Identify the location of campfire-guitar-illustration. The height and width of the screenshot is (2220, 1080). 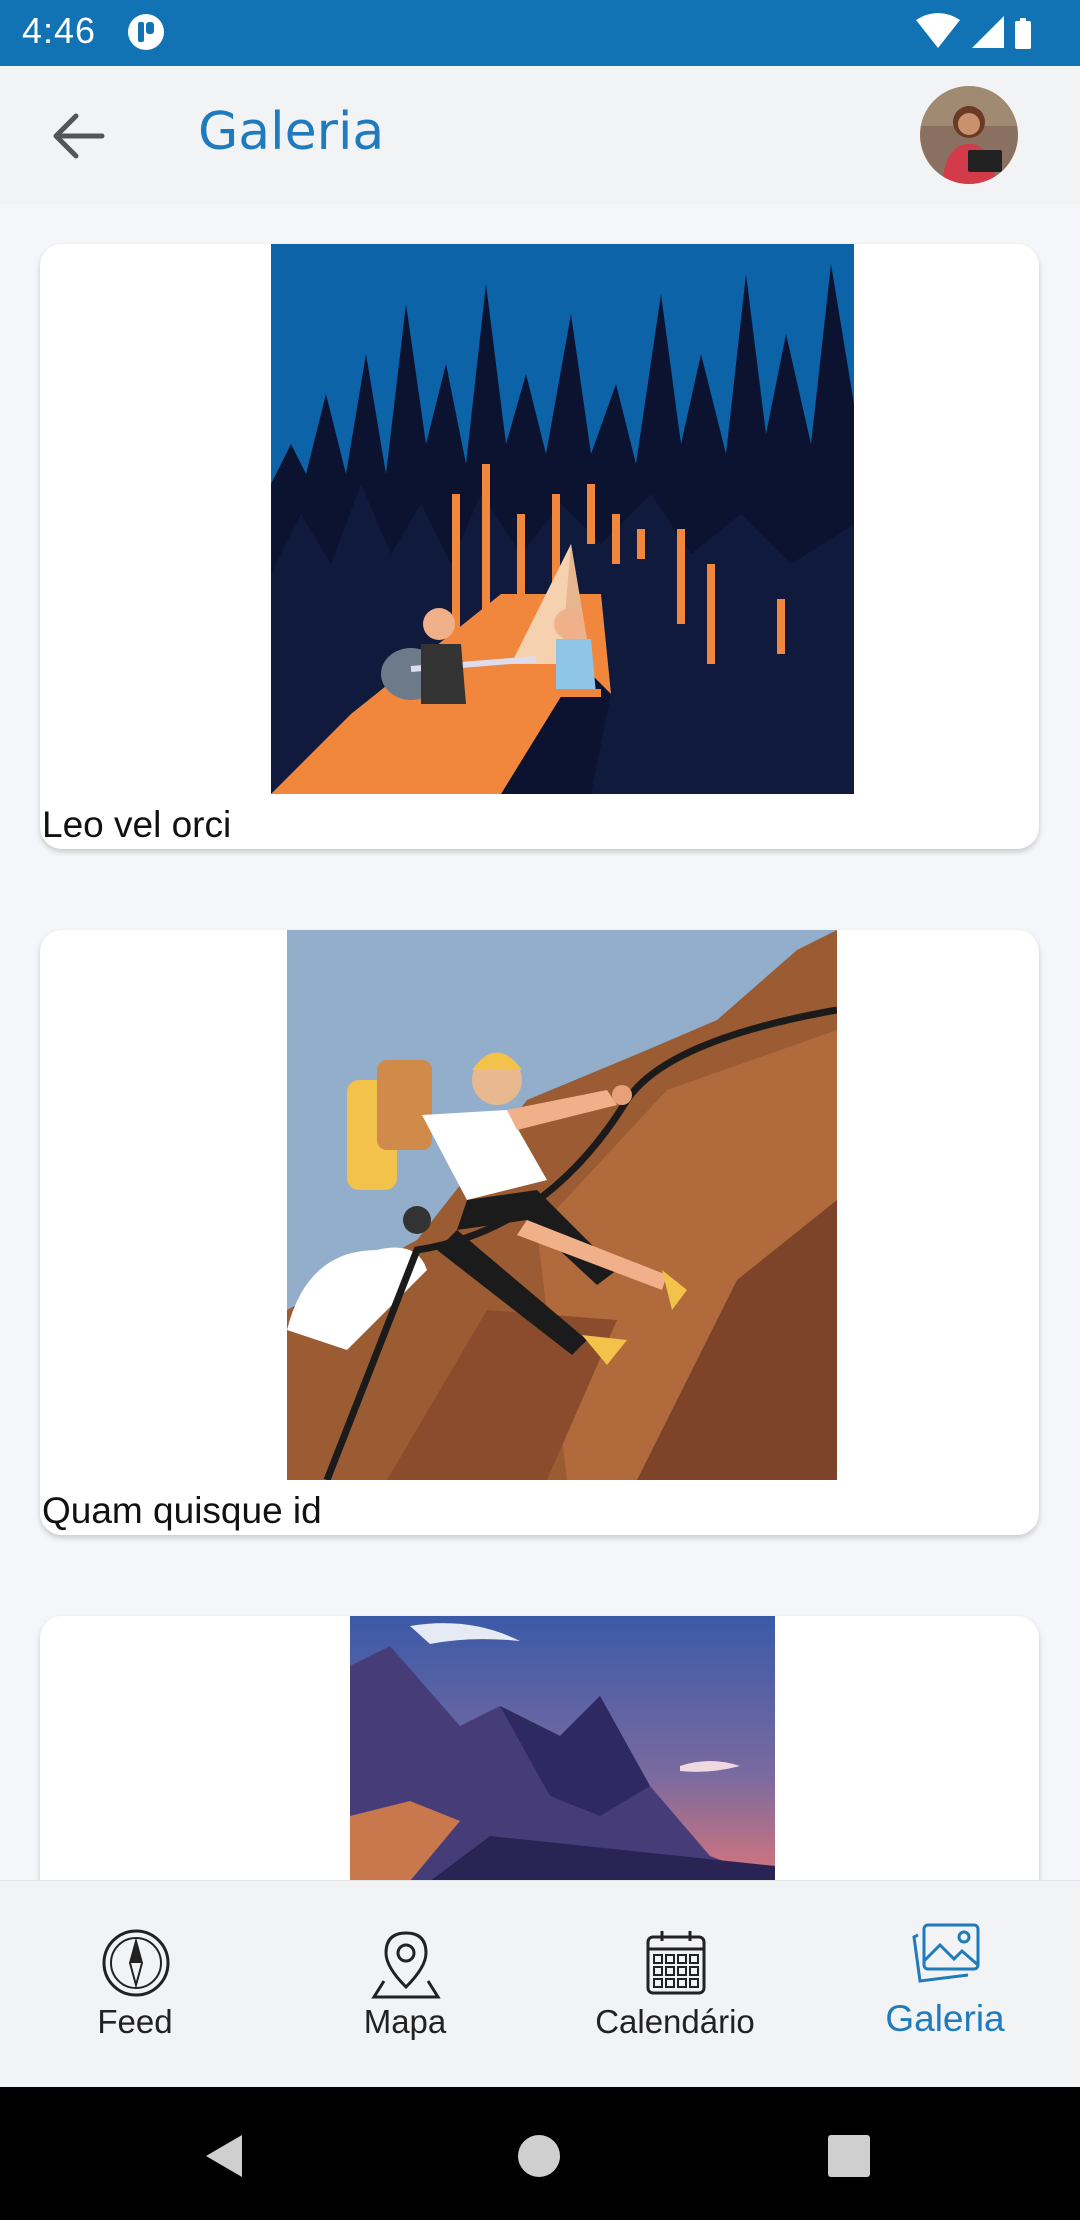
(562, 519).